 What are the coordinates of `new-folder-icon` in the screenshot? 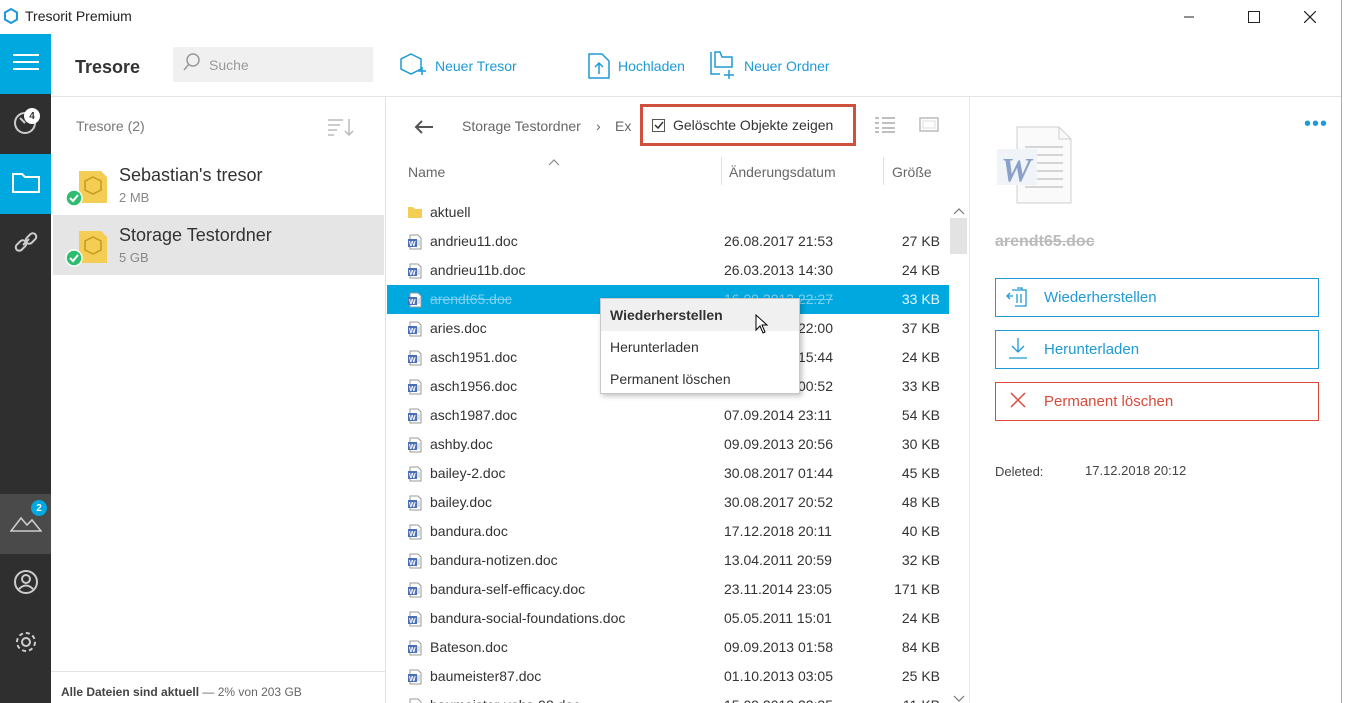 It's located at (723, 66).